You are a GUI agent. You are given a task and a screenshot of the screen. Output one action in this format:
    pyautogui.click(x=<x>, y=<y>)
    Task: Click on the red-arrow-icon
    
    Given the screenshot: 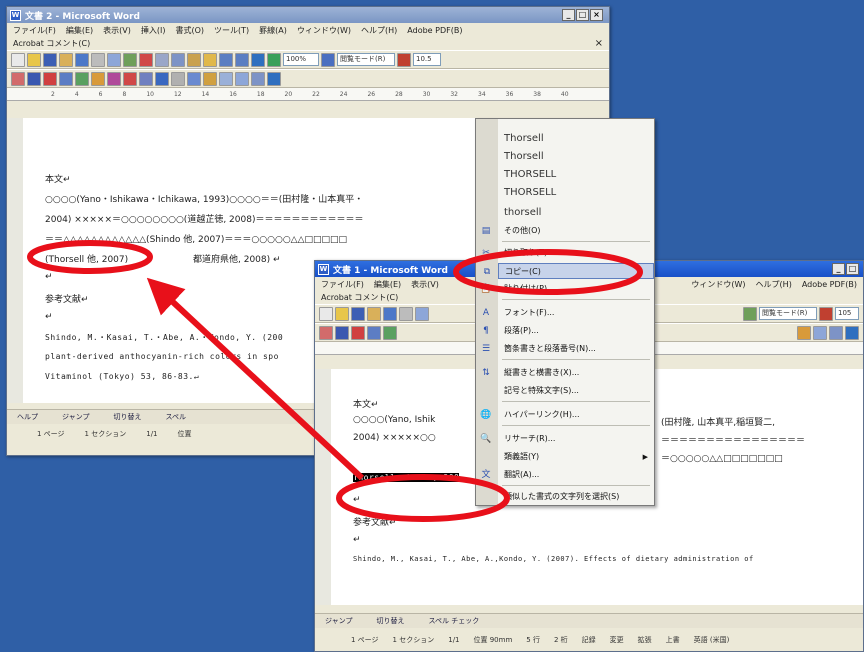 What is the action you would take?
    pyautogui.click(x=255, y=379)
    